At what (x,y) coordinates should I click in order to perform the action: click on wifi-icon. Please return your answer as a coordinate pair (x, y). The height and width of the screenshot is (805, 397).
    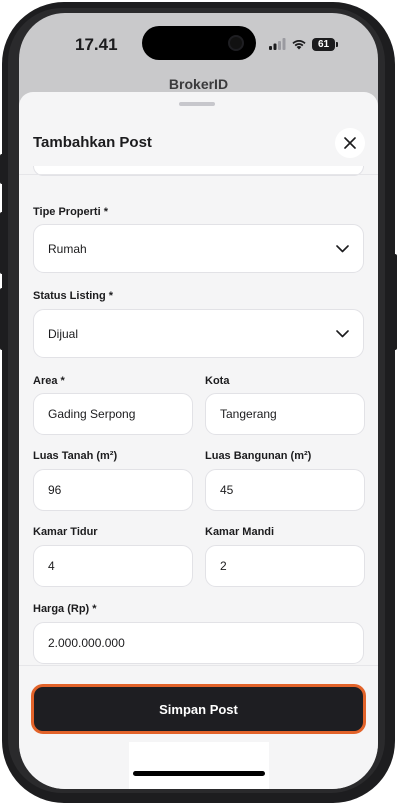
    Looking at the image, I should click on (299, 45).